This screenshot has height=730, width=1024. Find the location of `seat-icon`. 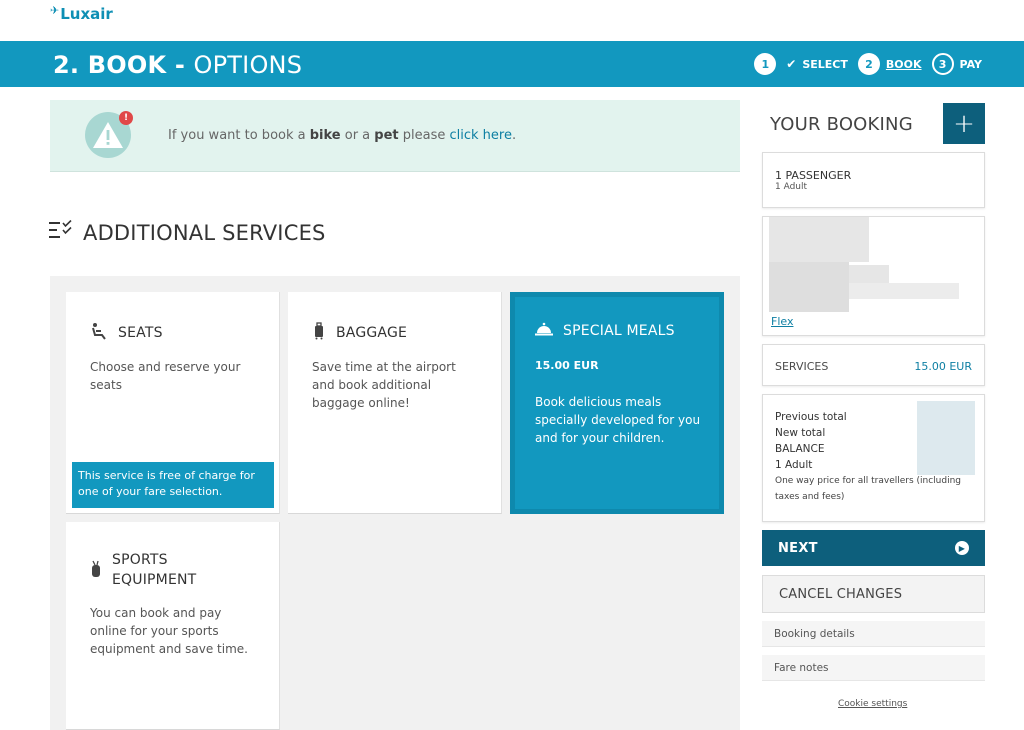

seat-icon is located at coordinates (99, 333).